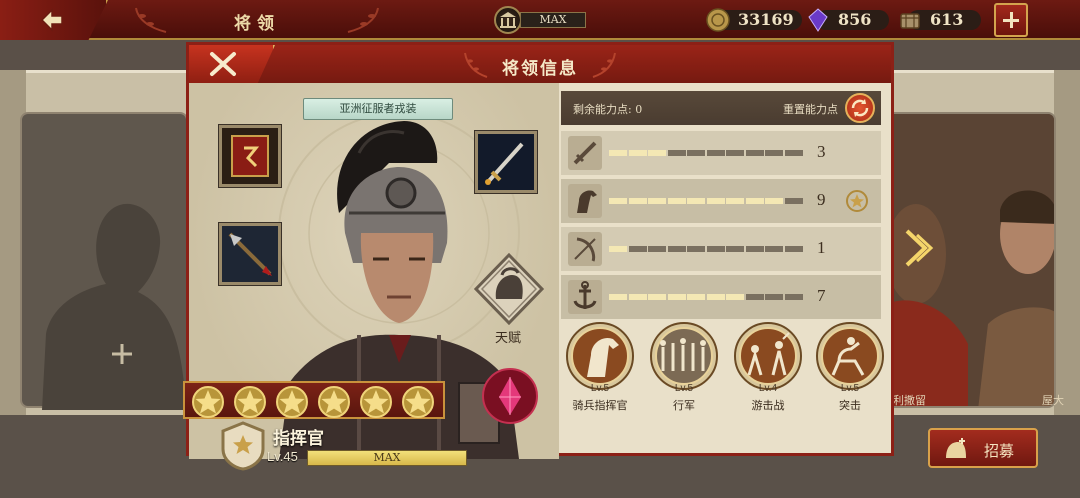 The width and height of the screenshot is (1080, 498). Describe the element at coordinates (585, 249) in the screenshot. I see `bow-icon` at that location.